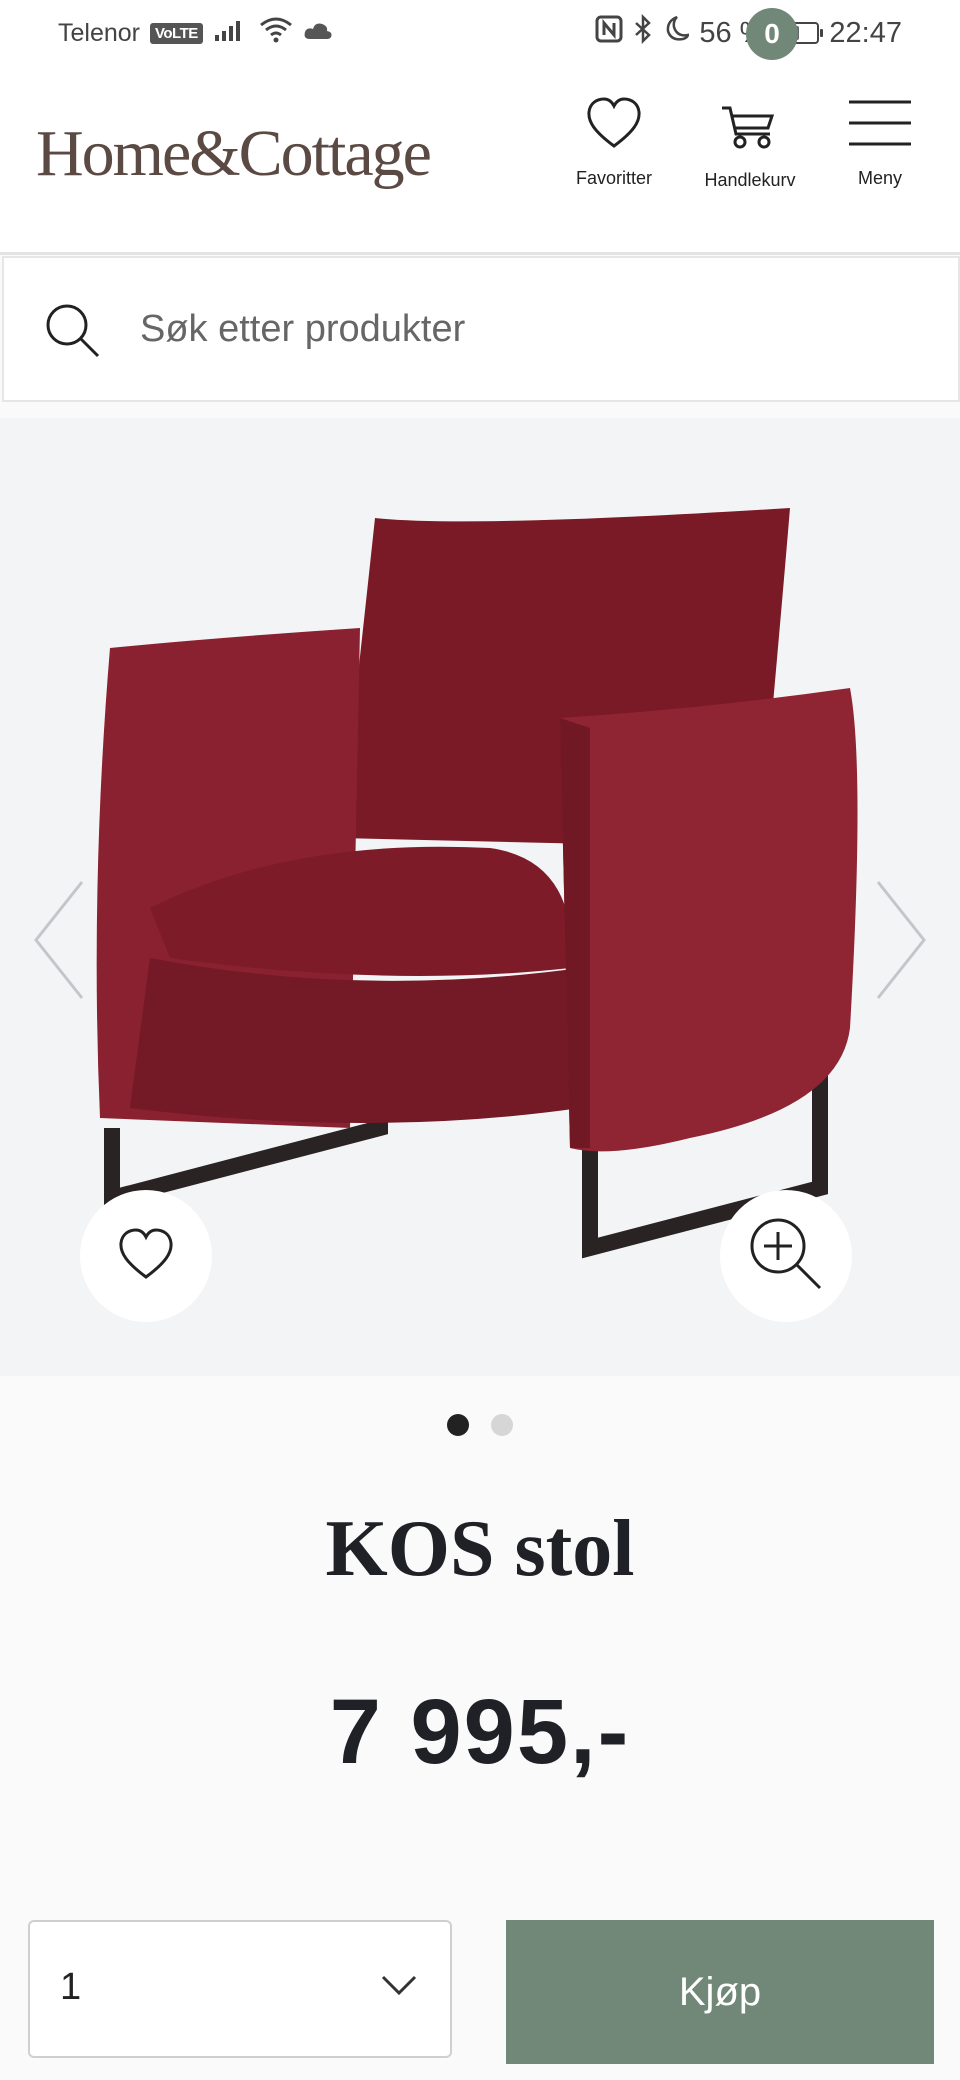 This screenshot has width=960, height=2080. What do you see at coordinates (240, 1989) in the screenshot?
I see `quantity-select: 1` at bounding box center [240, 1989].